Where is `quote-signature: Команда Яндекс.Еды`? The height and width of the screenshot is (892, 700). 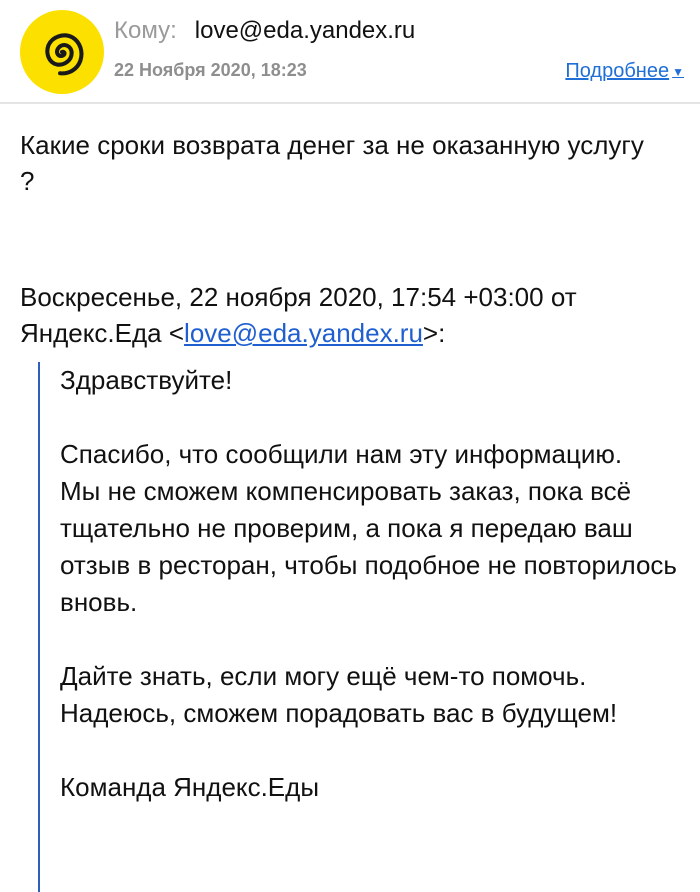 quote-signature: Команда Яндекс.Еды is located at coordinates (190, 787).